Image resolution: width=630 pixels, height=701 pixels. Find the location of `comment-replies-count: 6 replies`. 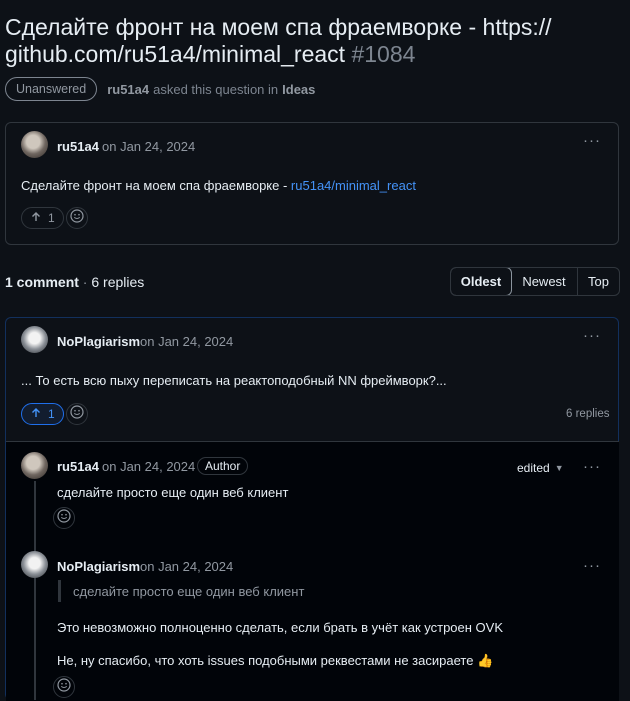

comment-replies-count: 6 replies is located at coordinates (588, 414).